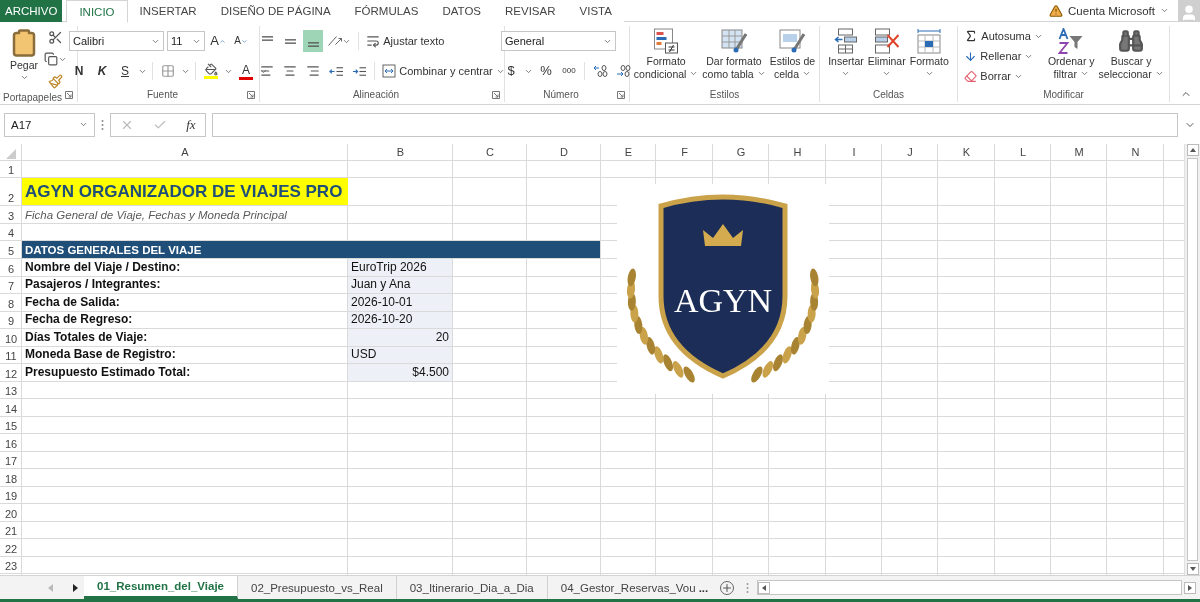 The height and width of the screenshot is (602, 1200). I want to click on editing-button: Buscar y seleccionar, so click(1131, 56).